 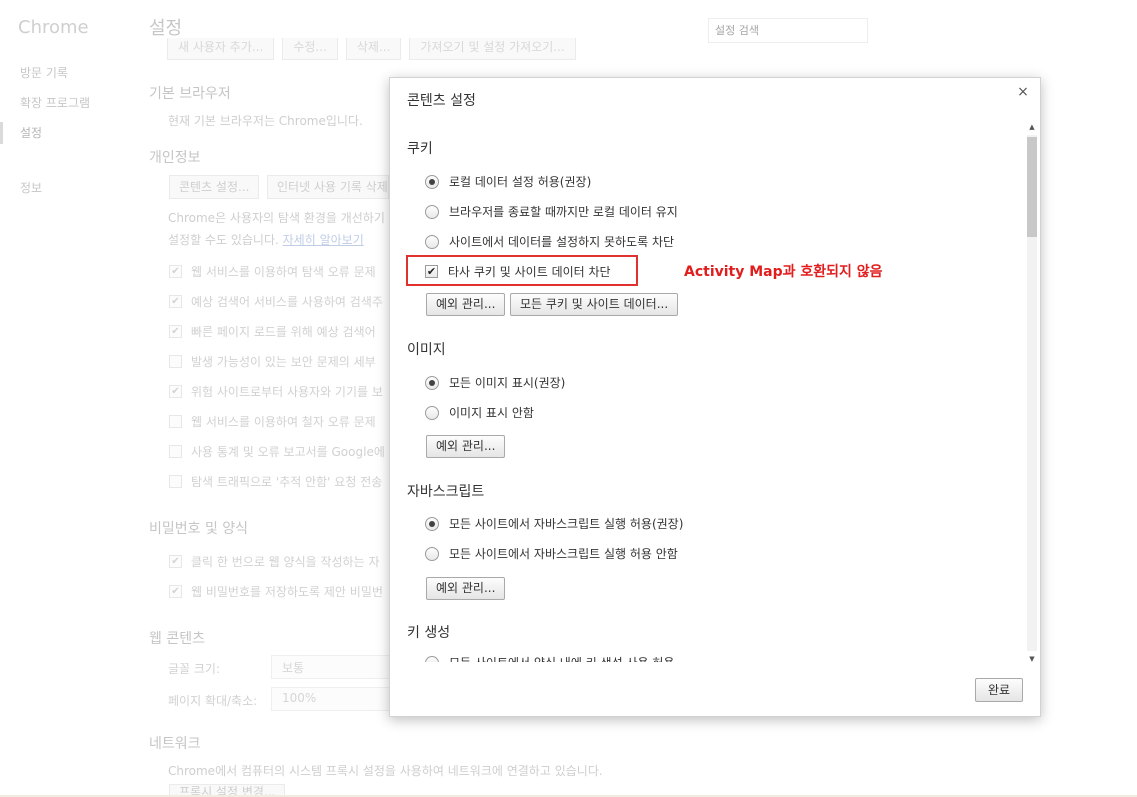 I want to click on scroll-up-arrow-icon: ▲, so click(x=1032, y=127).